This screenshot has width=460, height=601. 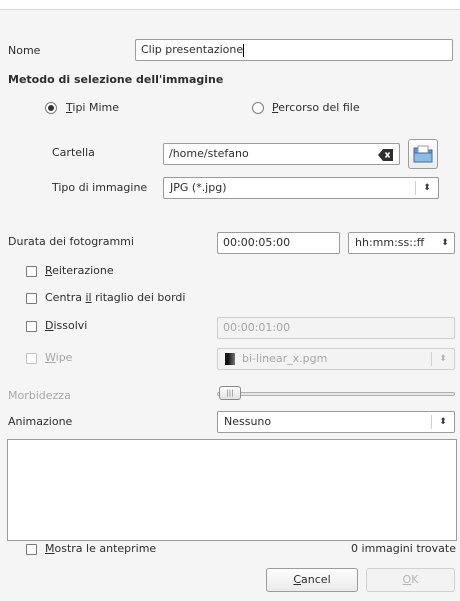 I want to click on softness-slider-track, so click(x=336, y=394).